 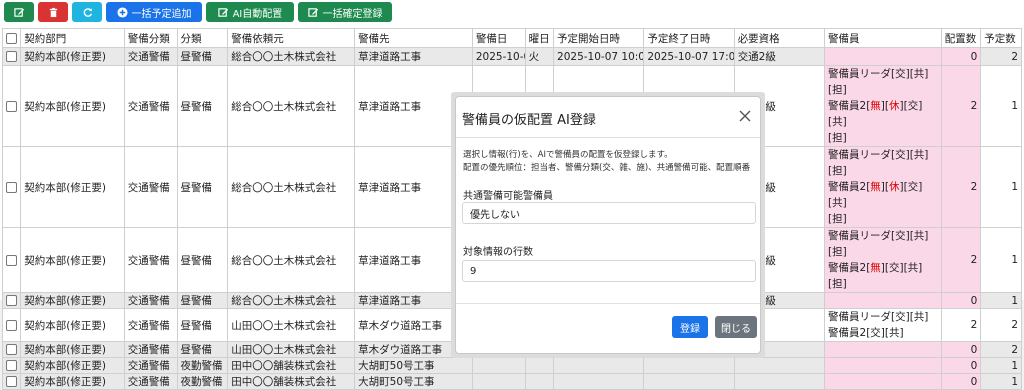 What do you see at coordinates (291, 381) in the screenshot?
I see `cell-client: 田中〇〇舗装株式会社` at bounding box center [291, 381].